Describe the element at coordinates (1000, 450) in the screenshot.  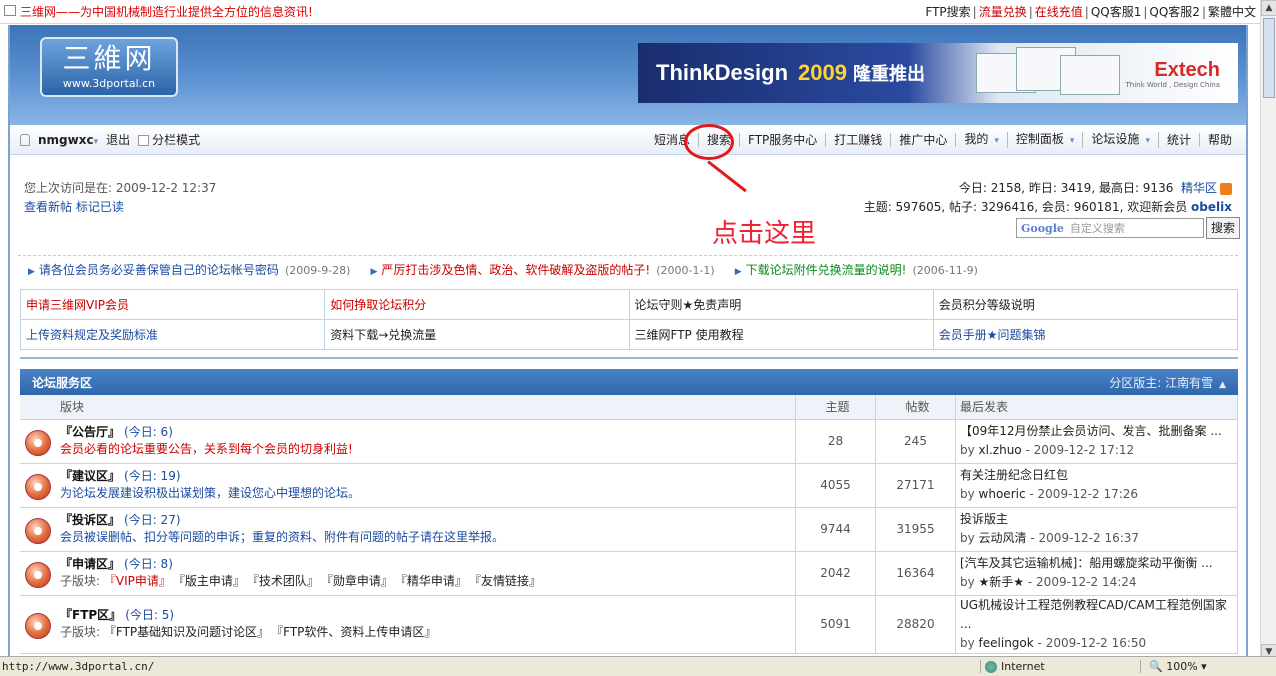
I see `last-post-author: xl.zhuo` at that location.